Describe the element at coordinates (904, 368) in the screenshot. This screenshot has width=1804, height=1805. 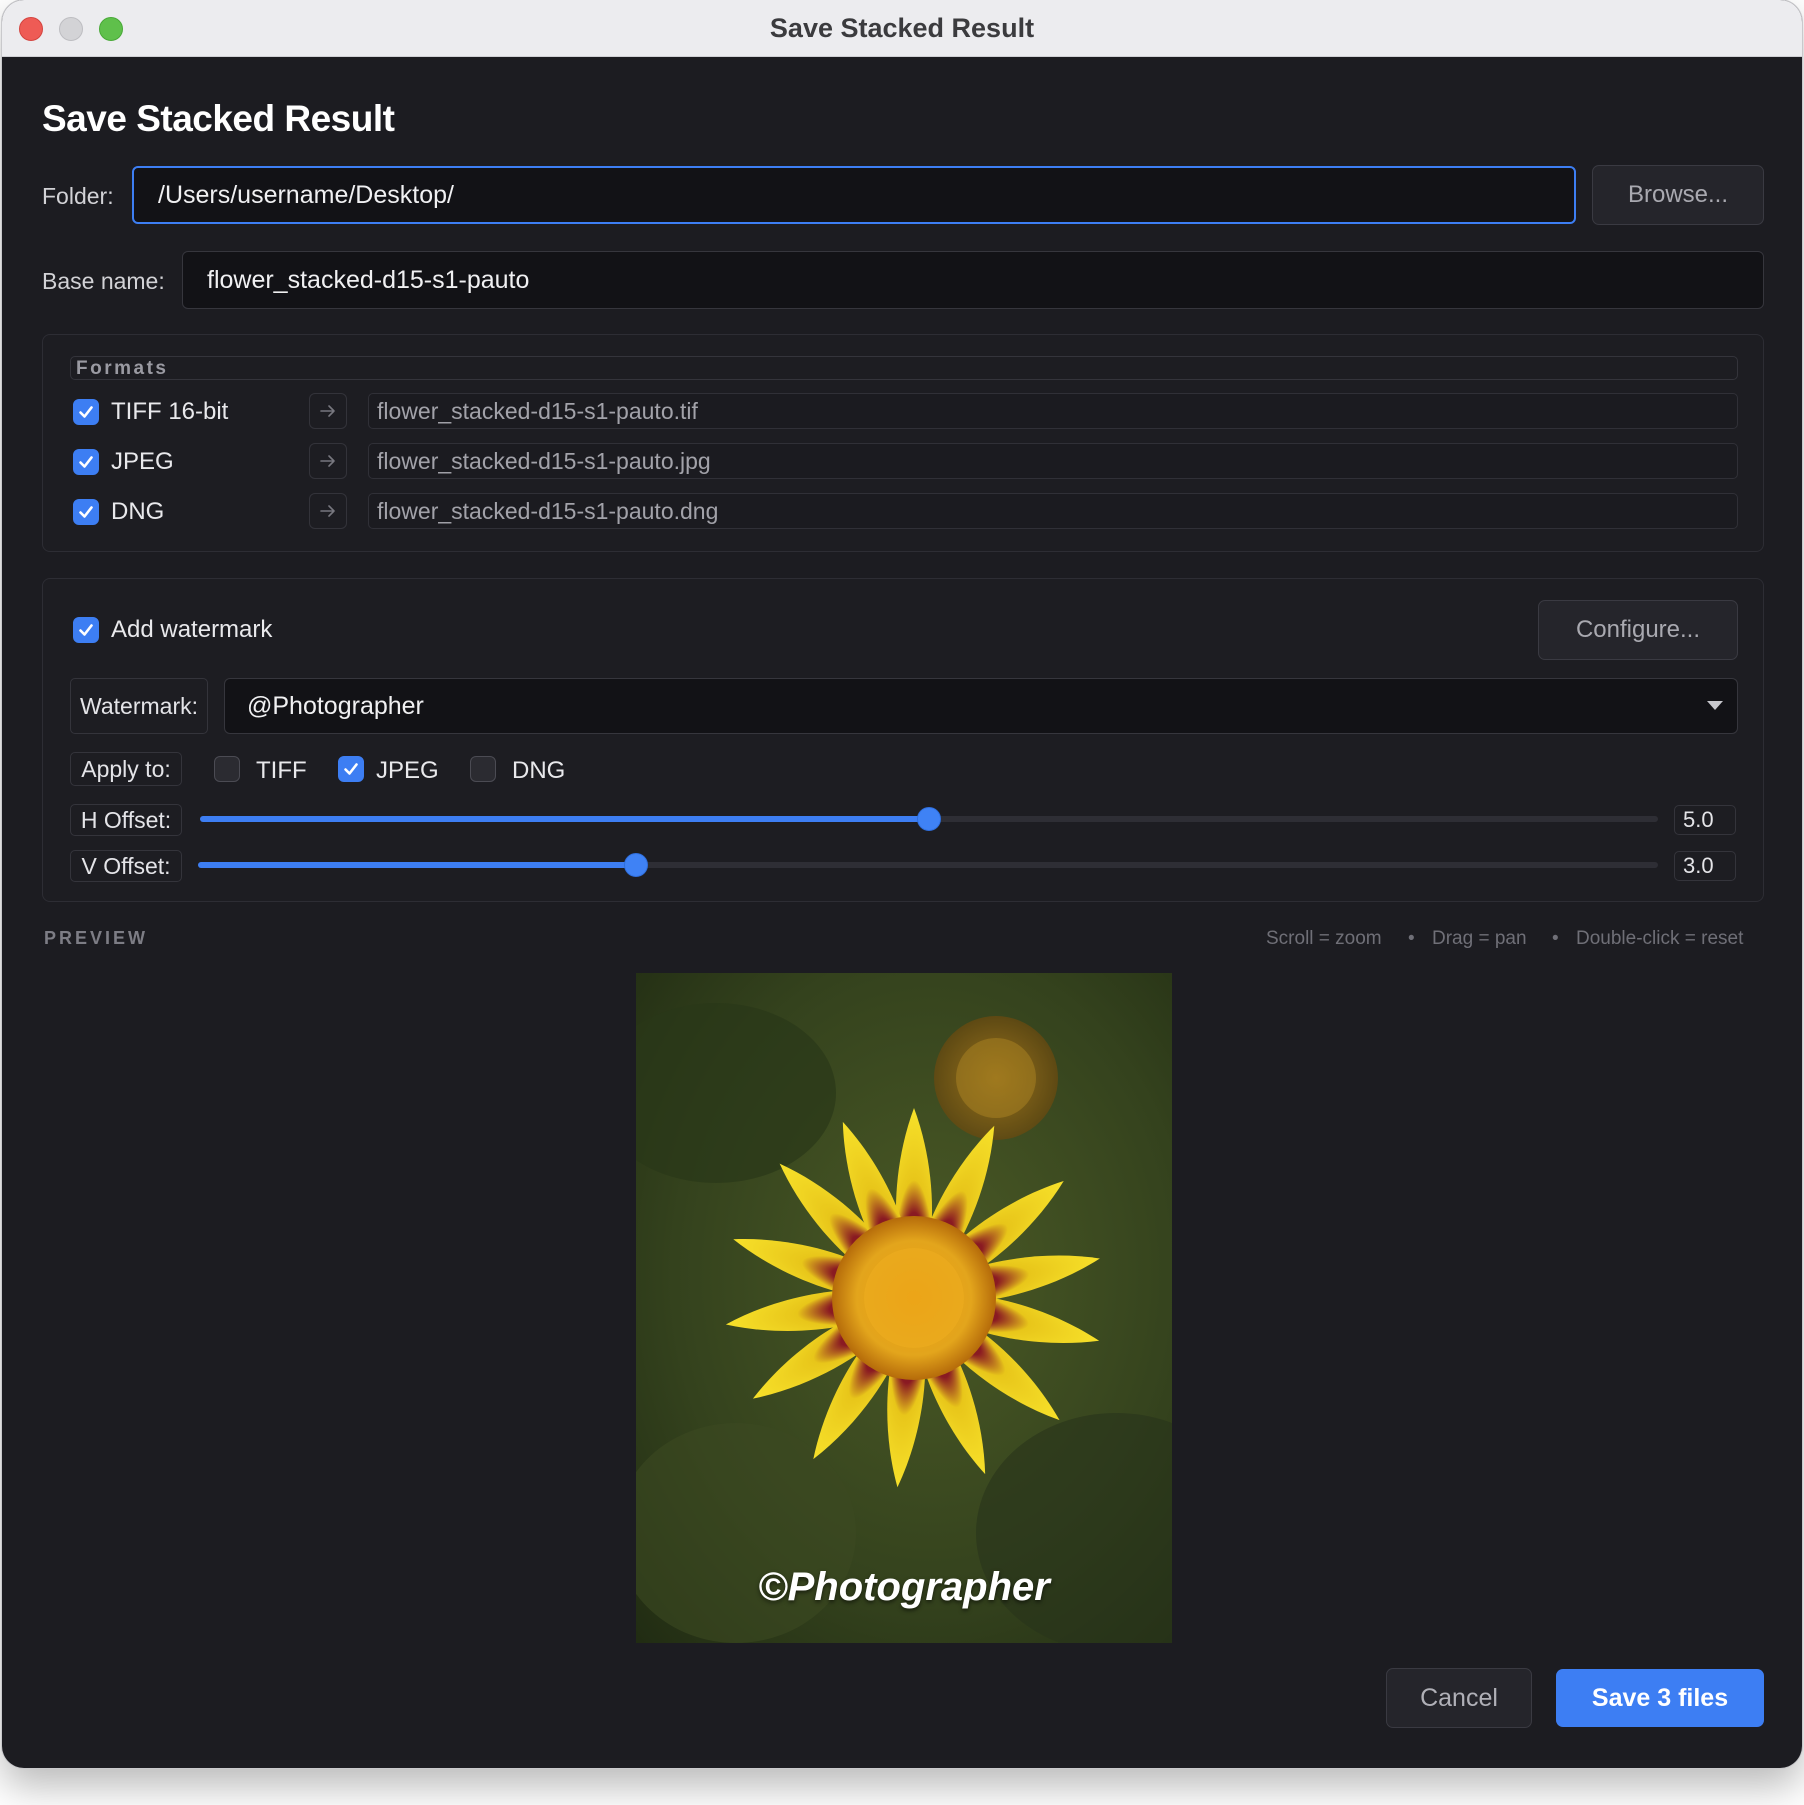
I see `formats-legend-frame` at that location.